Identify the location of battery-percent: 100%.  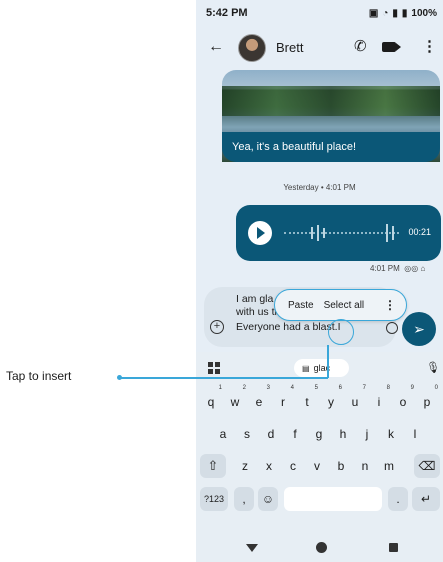
(424, 13).